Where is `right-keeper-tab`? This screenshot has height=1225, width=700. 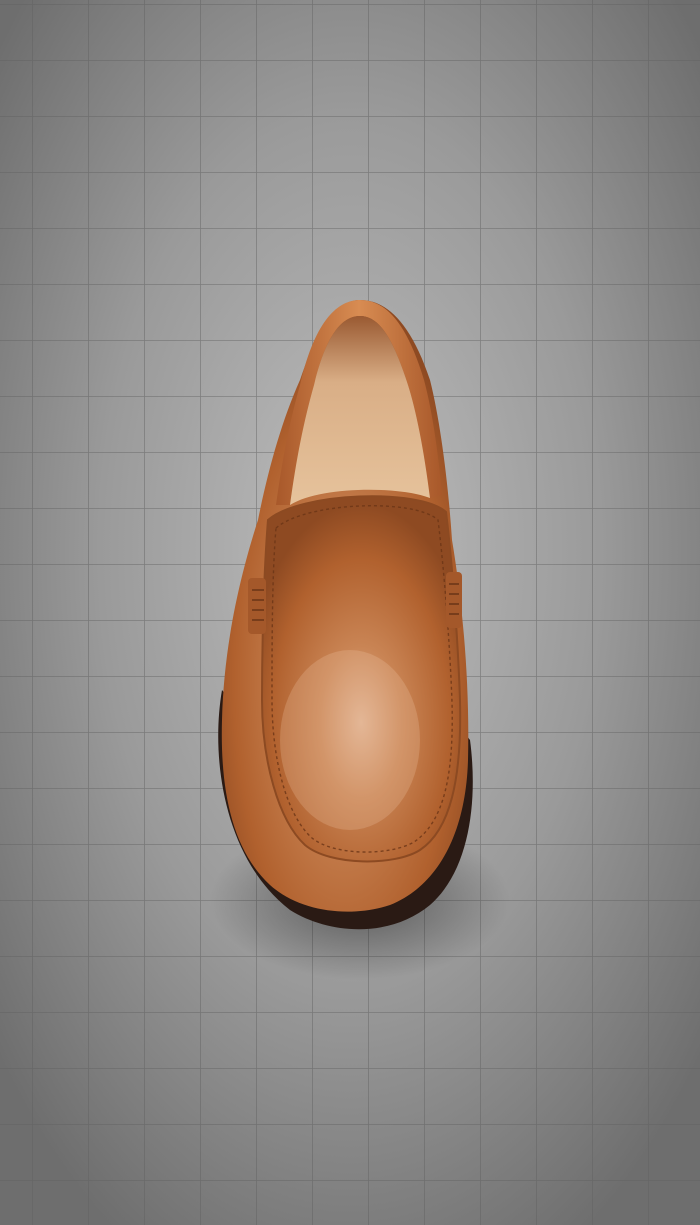
right-keeper-tab is located at coordinates (454, 600).